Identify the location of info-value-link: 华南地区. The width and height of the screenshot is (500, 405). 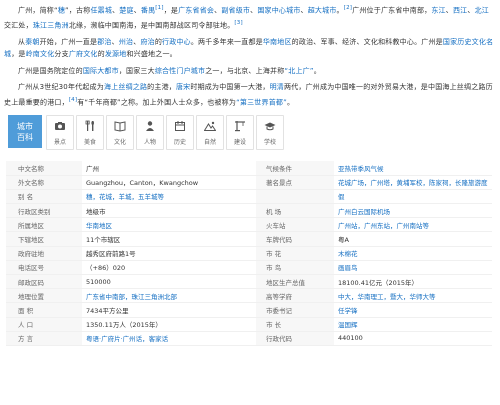
(99, 226).